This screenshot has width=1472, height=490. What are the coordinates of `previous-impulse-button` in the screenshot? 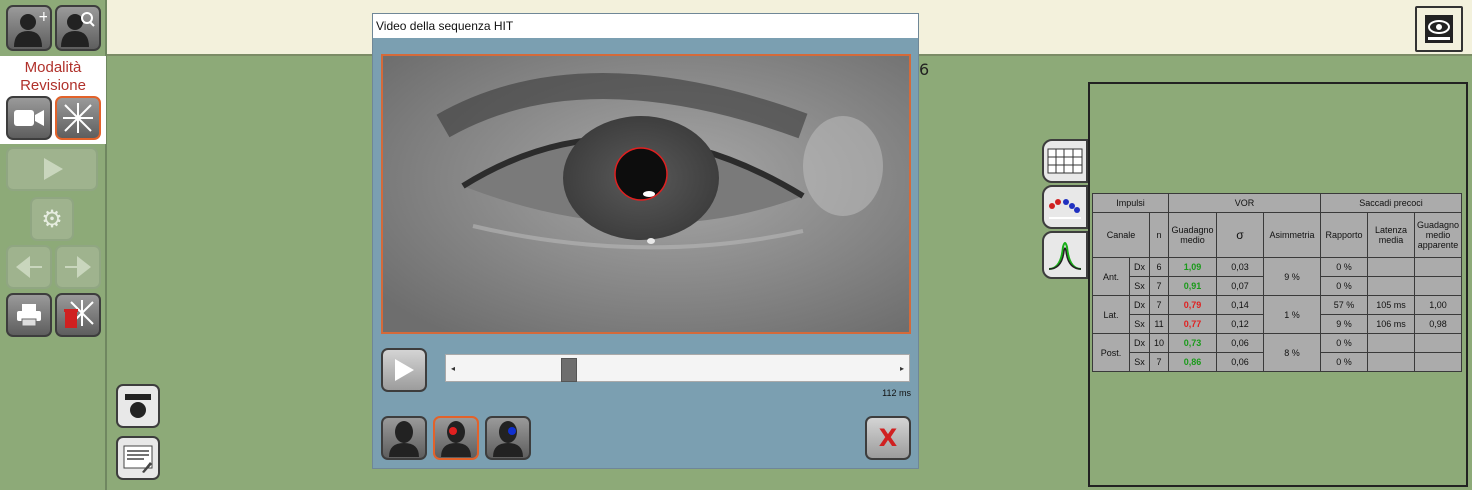 It's located at (29, 267).